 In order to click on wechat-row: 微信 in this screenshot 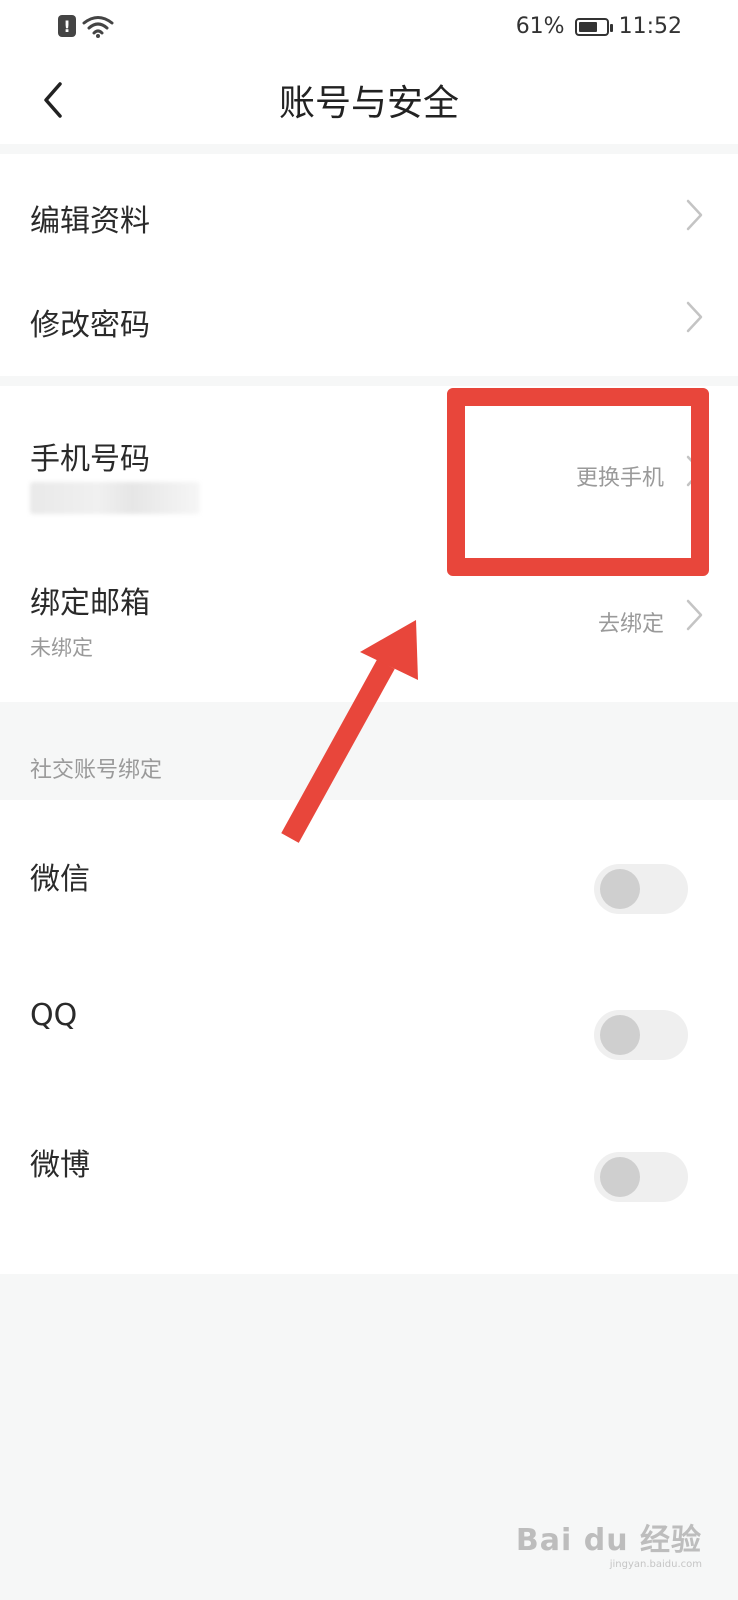, I will do `click(369, 875)`.